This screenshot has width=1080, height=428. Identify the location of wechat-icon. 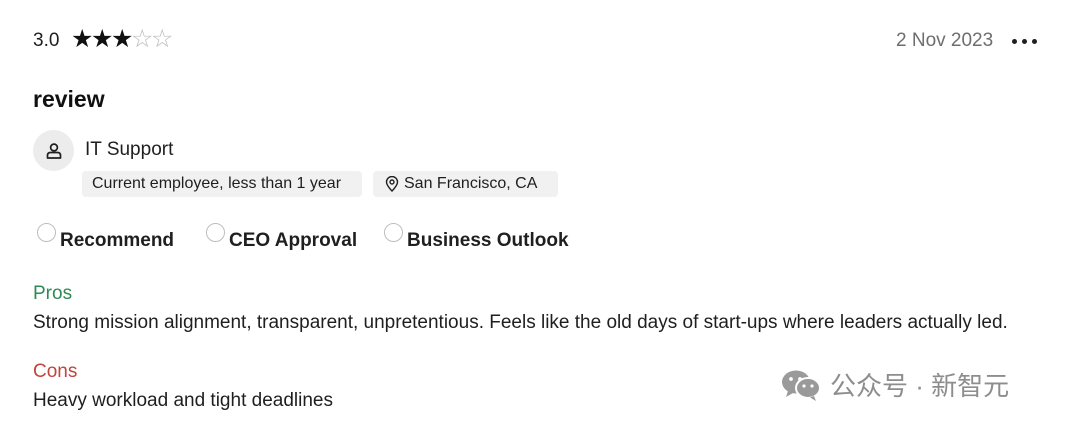
(801, 385).